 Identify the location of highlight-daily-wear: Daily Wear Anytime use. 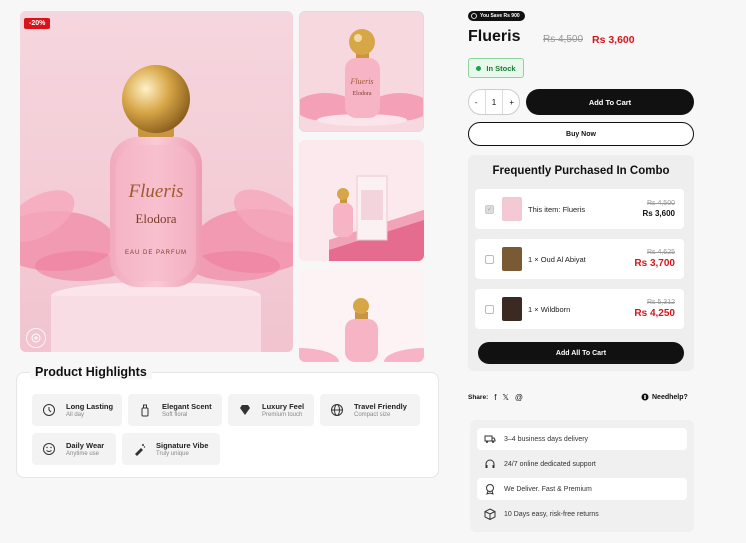
(74, 449).